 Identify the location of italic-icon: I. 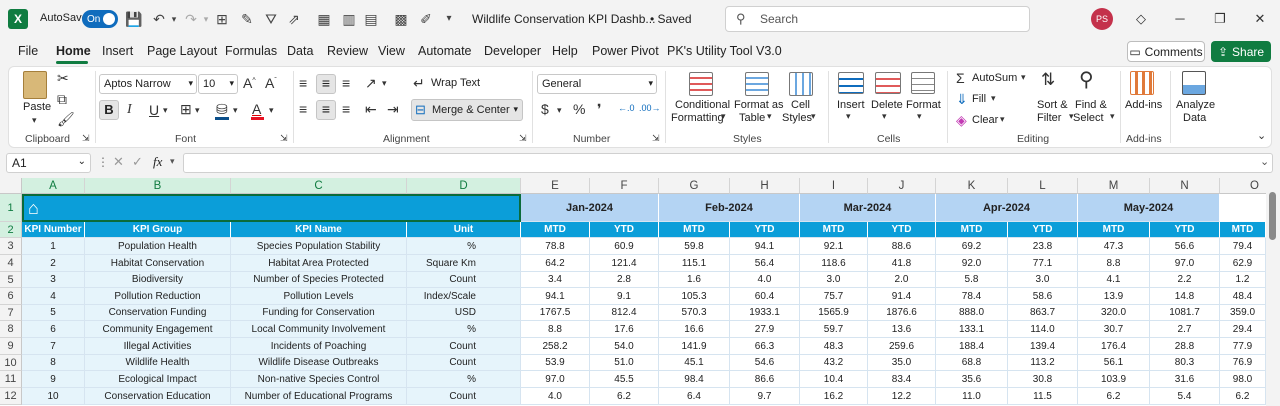
(129, 110).